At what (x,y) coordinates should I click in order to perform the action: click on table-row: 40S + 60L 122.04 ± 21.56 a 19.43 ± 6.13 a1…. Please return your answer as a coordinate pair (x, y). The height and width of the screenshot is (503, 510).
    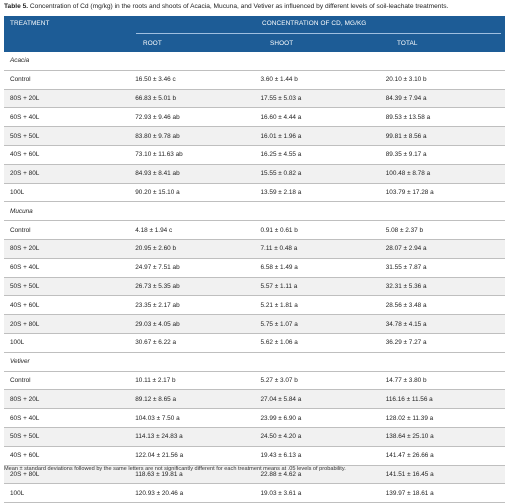
    Looking at the image, I should click on (254, 456).